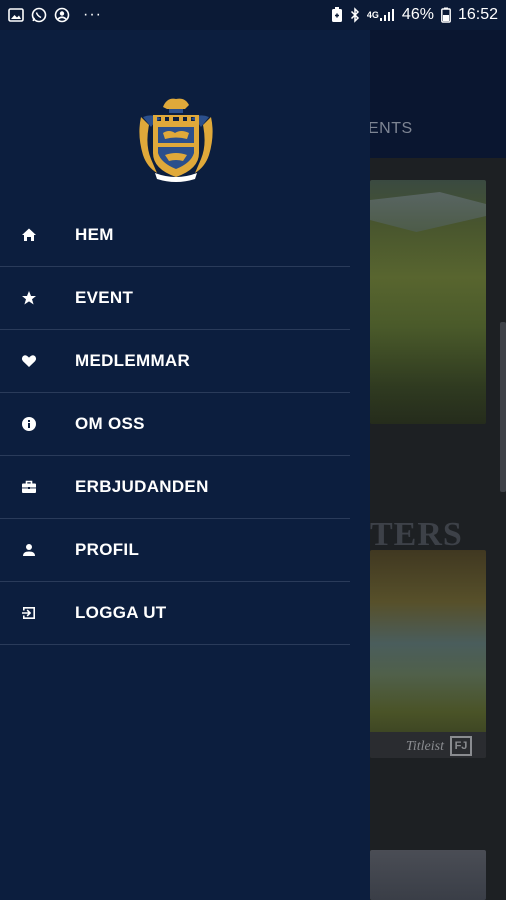 This screenshot has width=506, height=900. I want to click on sponsor-titleist: Titleist, so click(424, 746).